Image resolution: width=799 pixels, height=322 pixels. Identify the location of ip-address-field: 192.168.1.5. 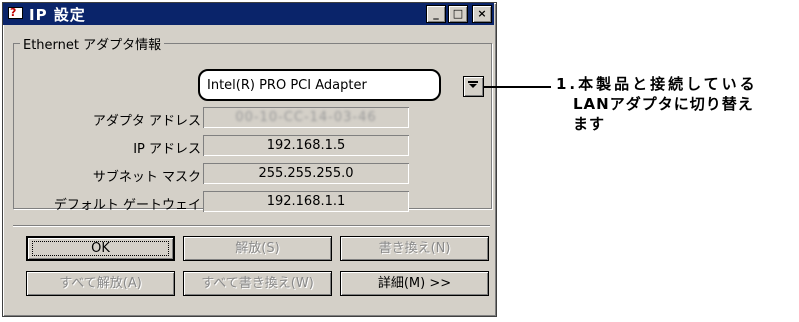
(306, 145).